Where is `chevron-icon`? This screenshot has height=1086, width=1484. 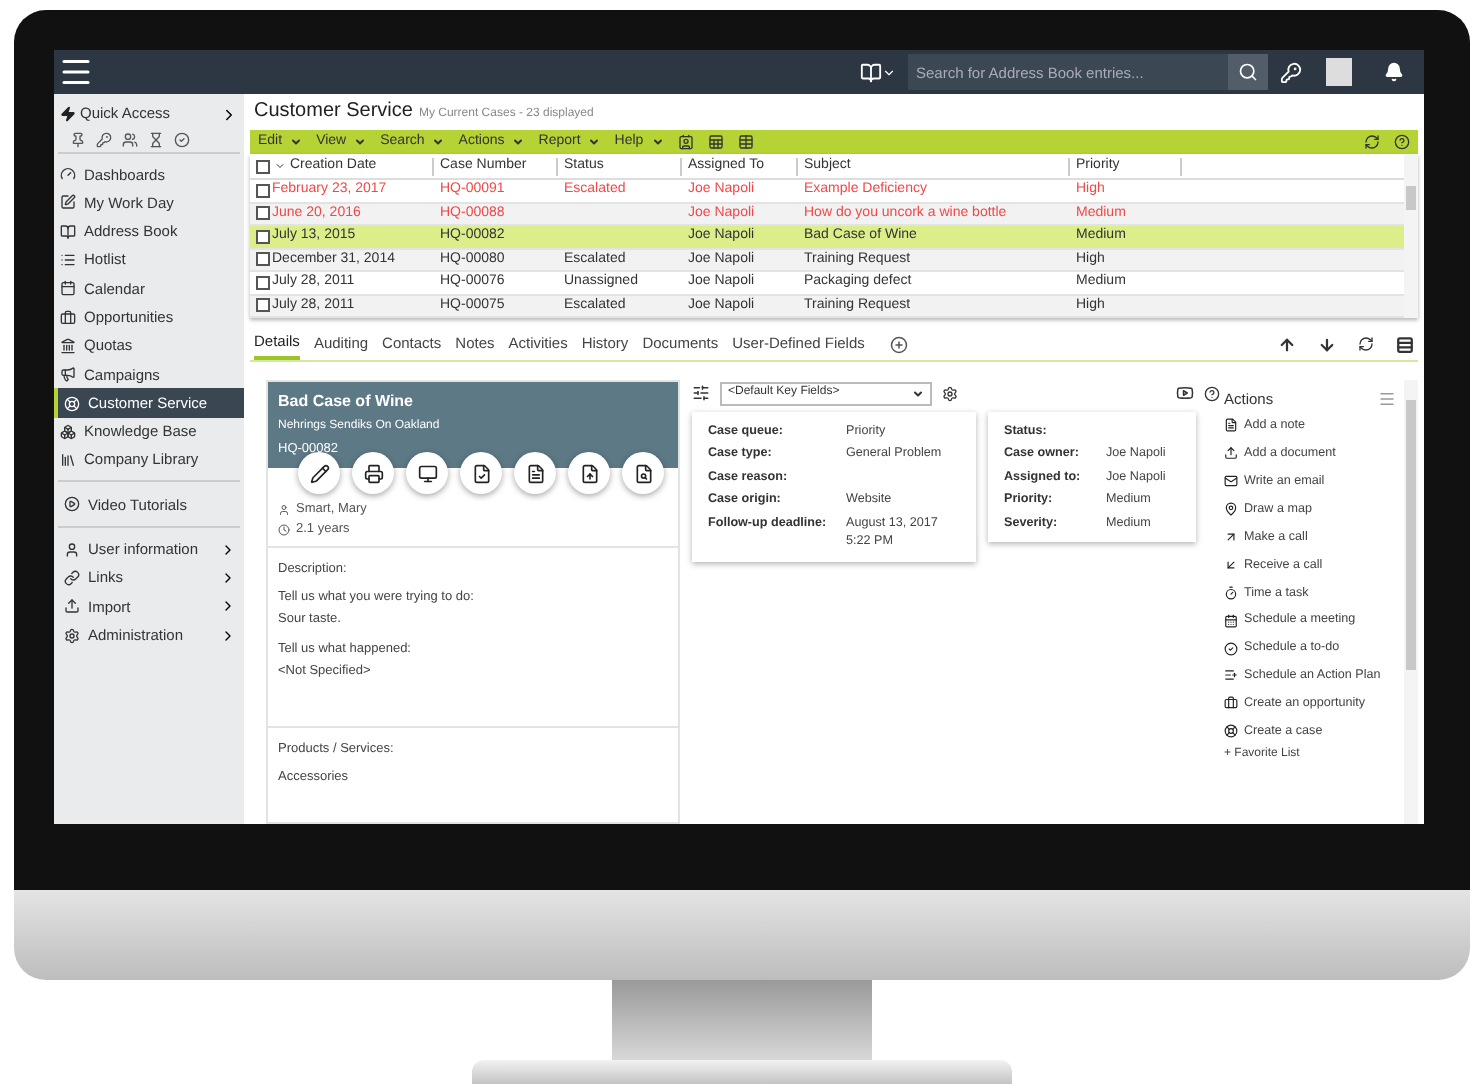 chevron-icon is located at coordinates (229, 114).